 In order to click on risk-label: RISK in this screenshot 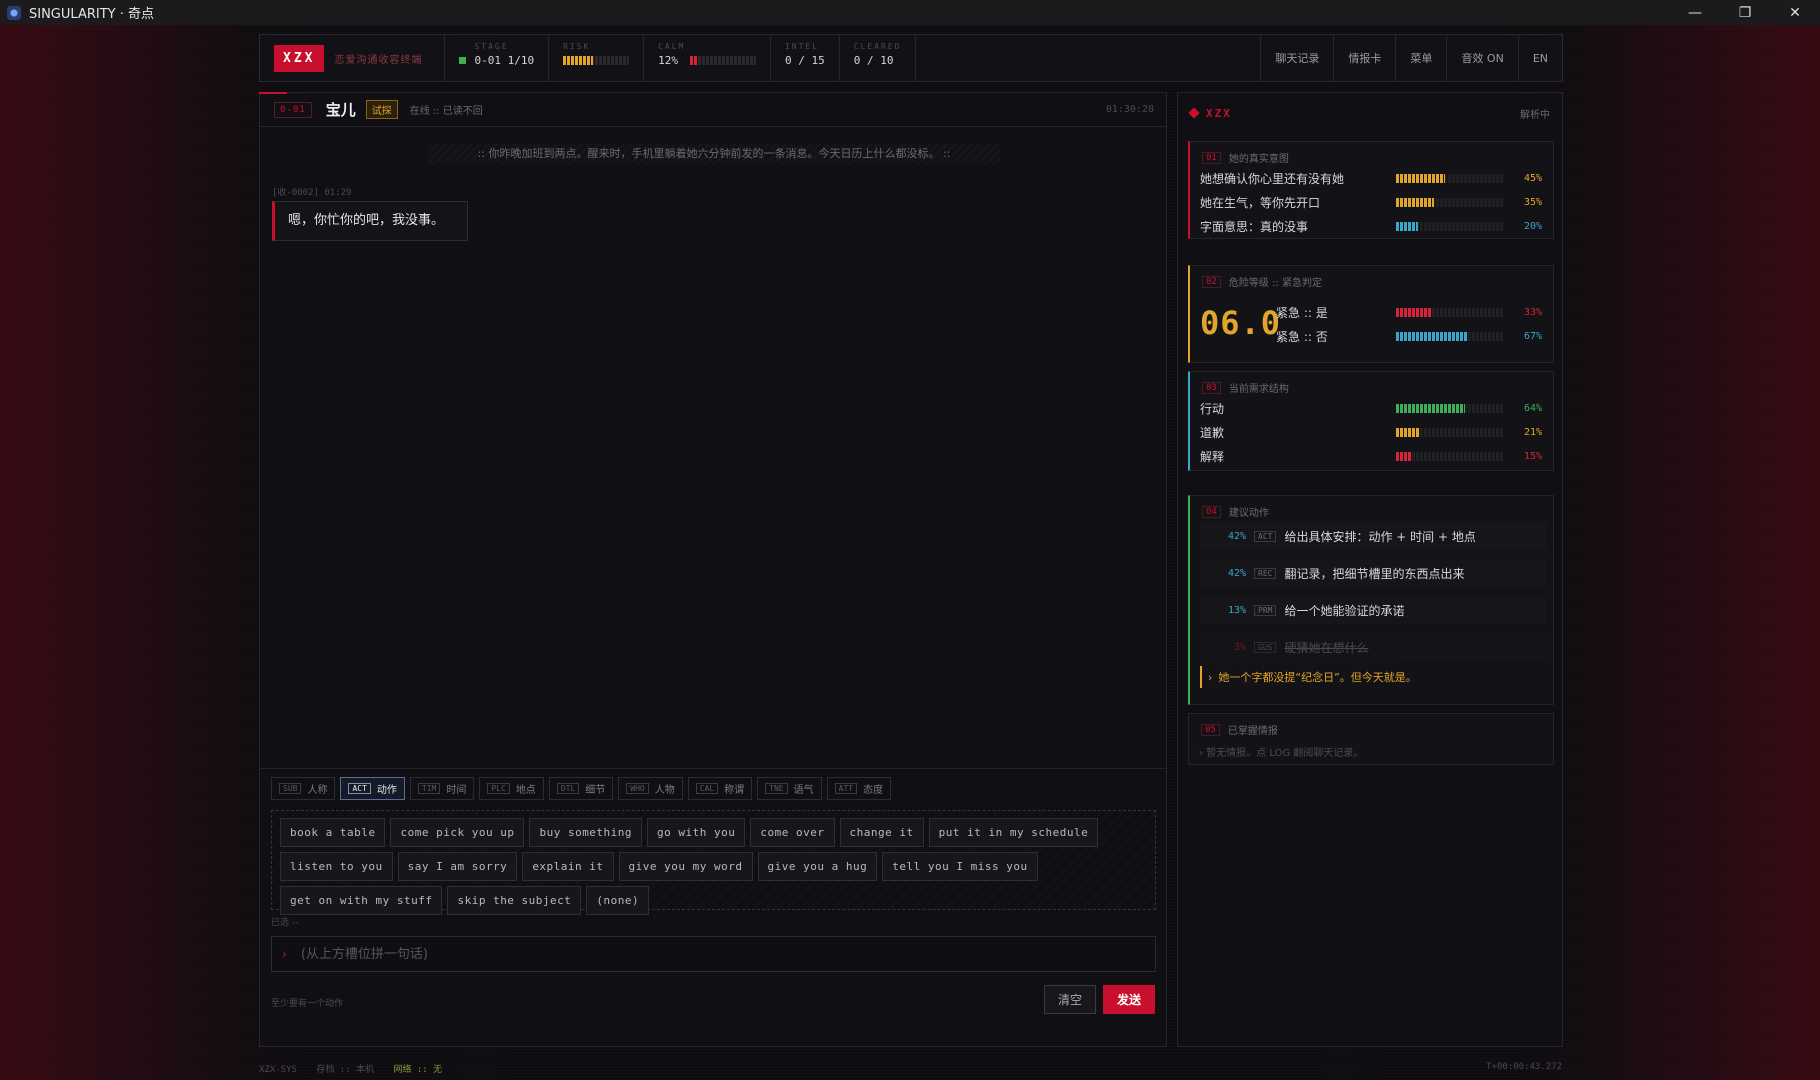, I will do `click(577, 46)`.